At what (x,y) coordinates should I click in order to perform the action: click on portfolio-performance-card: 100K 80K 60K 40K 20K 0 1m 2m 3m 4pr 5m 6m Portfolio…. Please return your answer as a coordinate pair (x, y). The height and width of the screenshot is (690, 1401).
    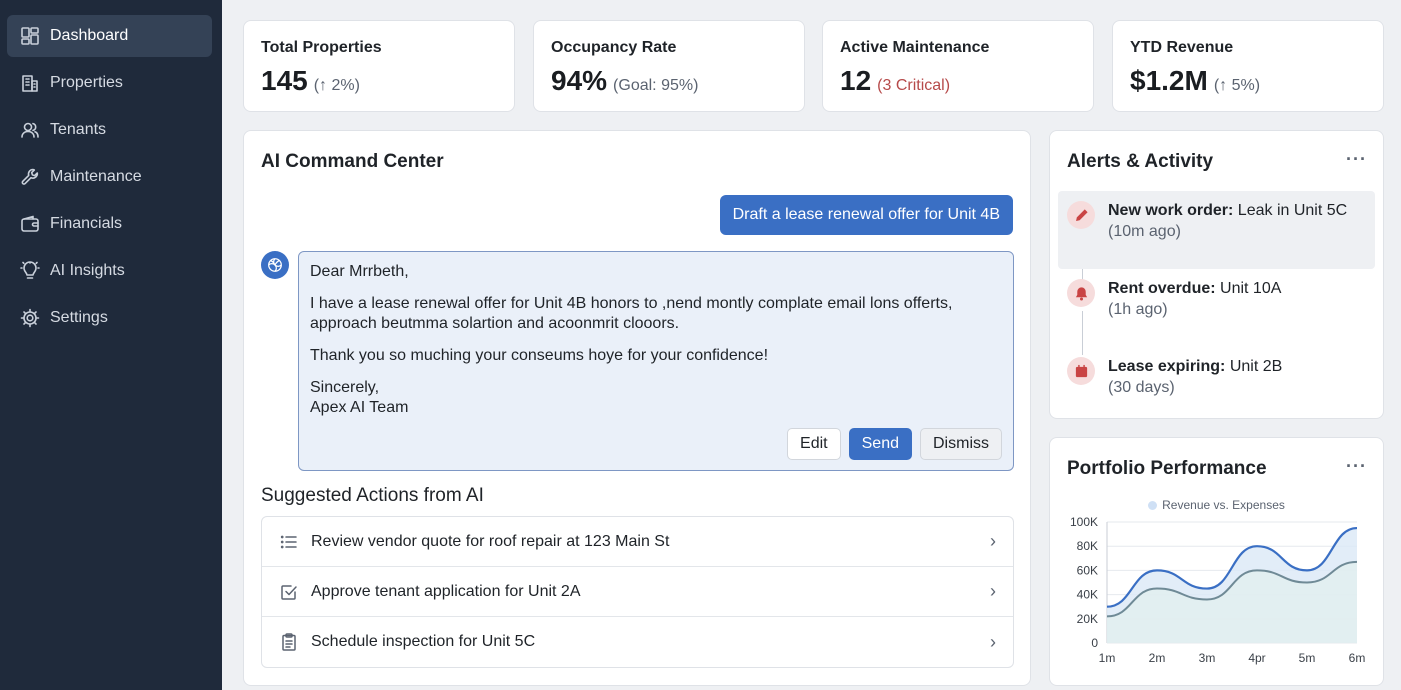
    Looking at the image, I should click on (1216, 561).